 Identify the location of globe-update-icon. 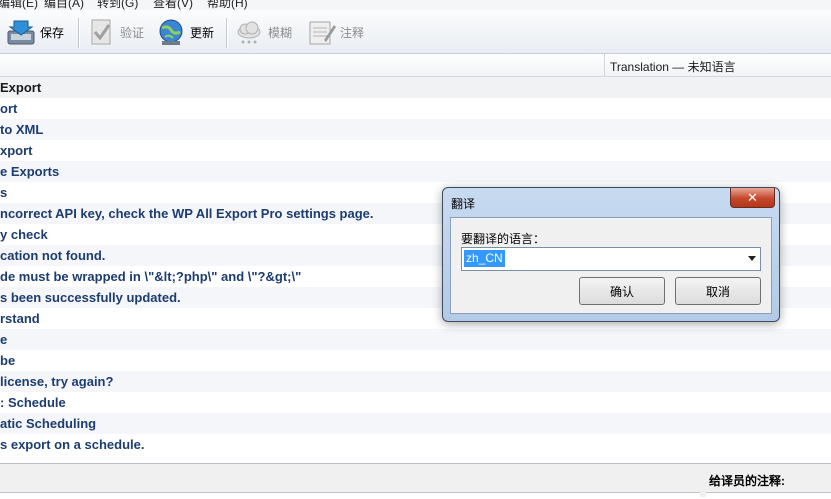
(171, 32).